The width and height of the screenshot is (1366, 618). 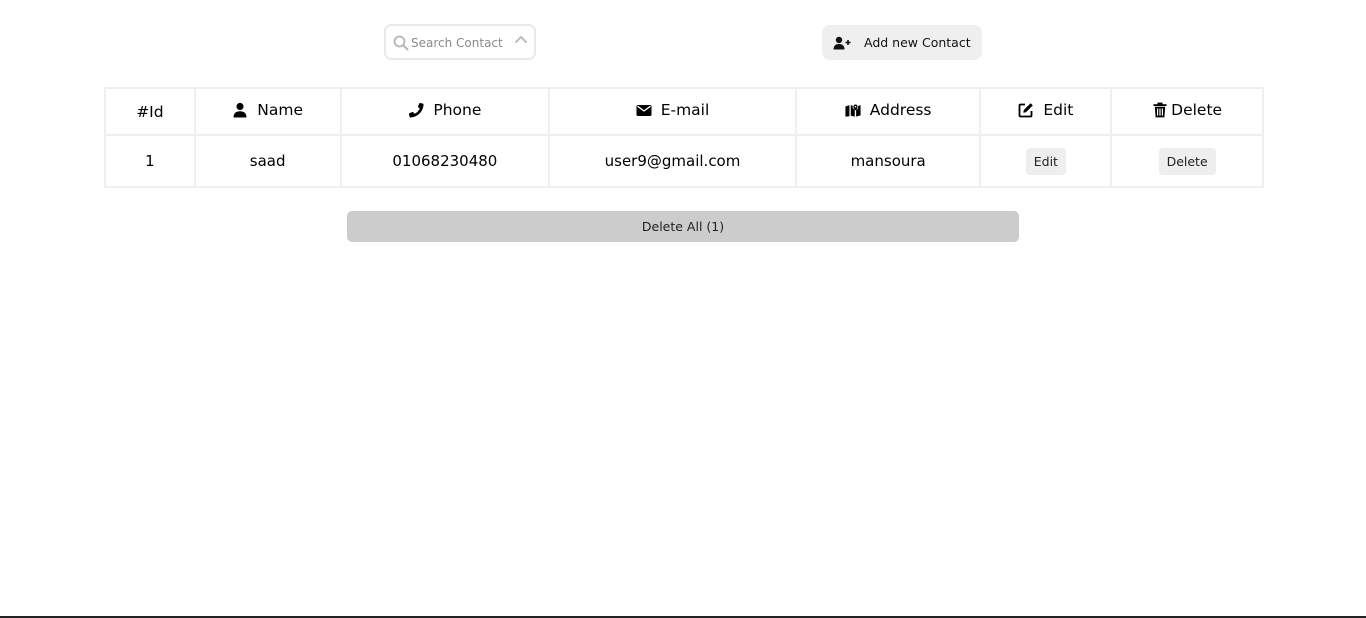 I want to click on header-delete: Delete, so click(x=1187, y=111).